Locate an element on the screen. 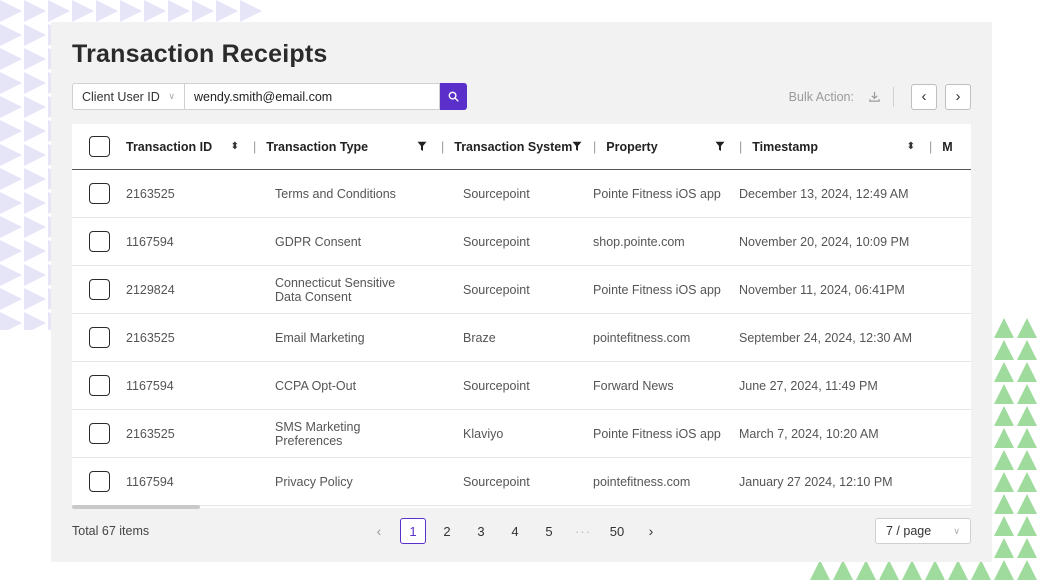 The width and height of the screenshot is (1040, 585). cell-transaction-type: Terms and Conditions is located at coordinates (335, 193).